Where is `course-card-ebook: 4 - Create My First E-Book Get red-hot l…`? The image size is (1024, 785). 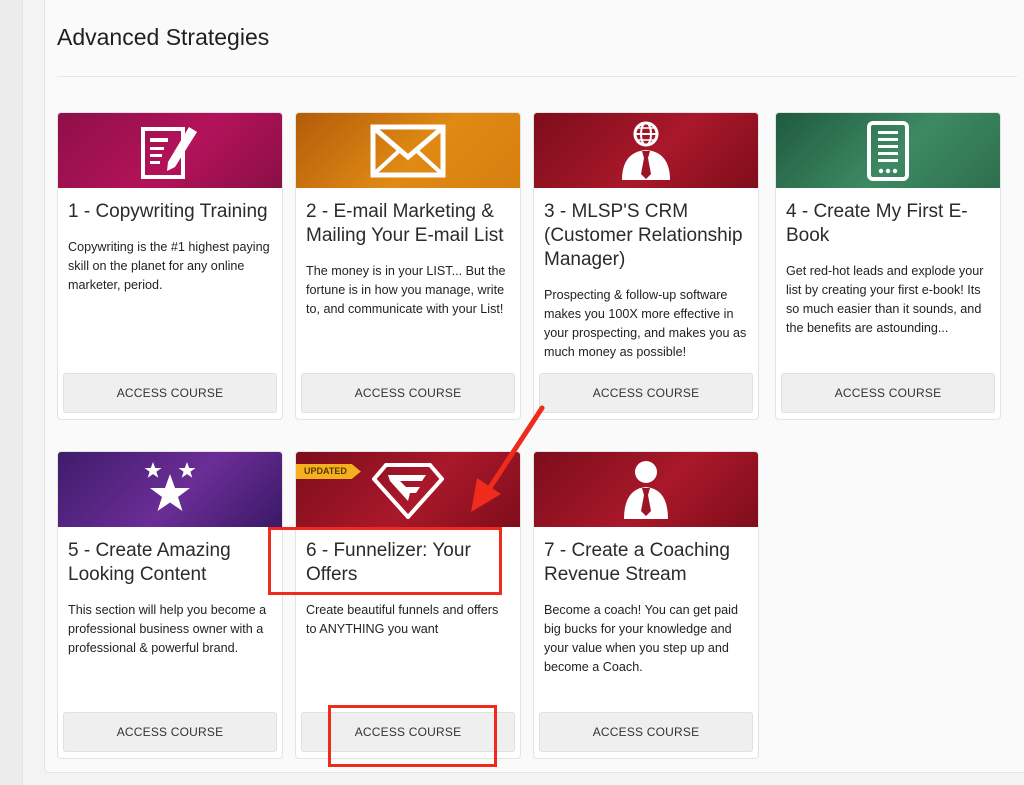 course-card-ebook: 4 - Create My First E-Book Get red-hot l… is located at coordinates (888, 266).